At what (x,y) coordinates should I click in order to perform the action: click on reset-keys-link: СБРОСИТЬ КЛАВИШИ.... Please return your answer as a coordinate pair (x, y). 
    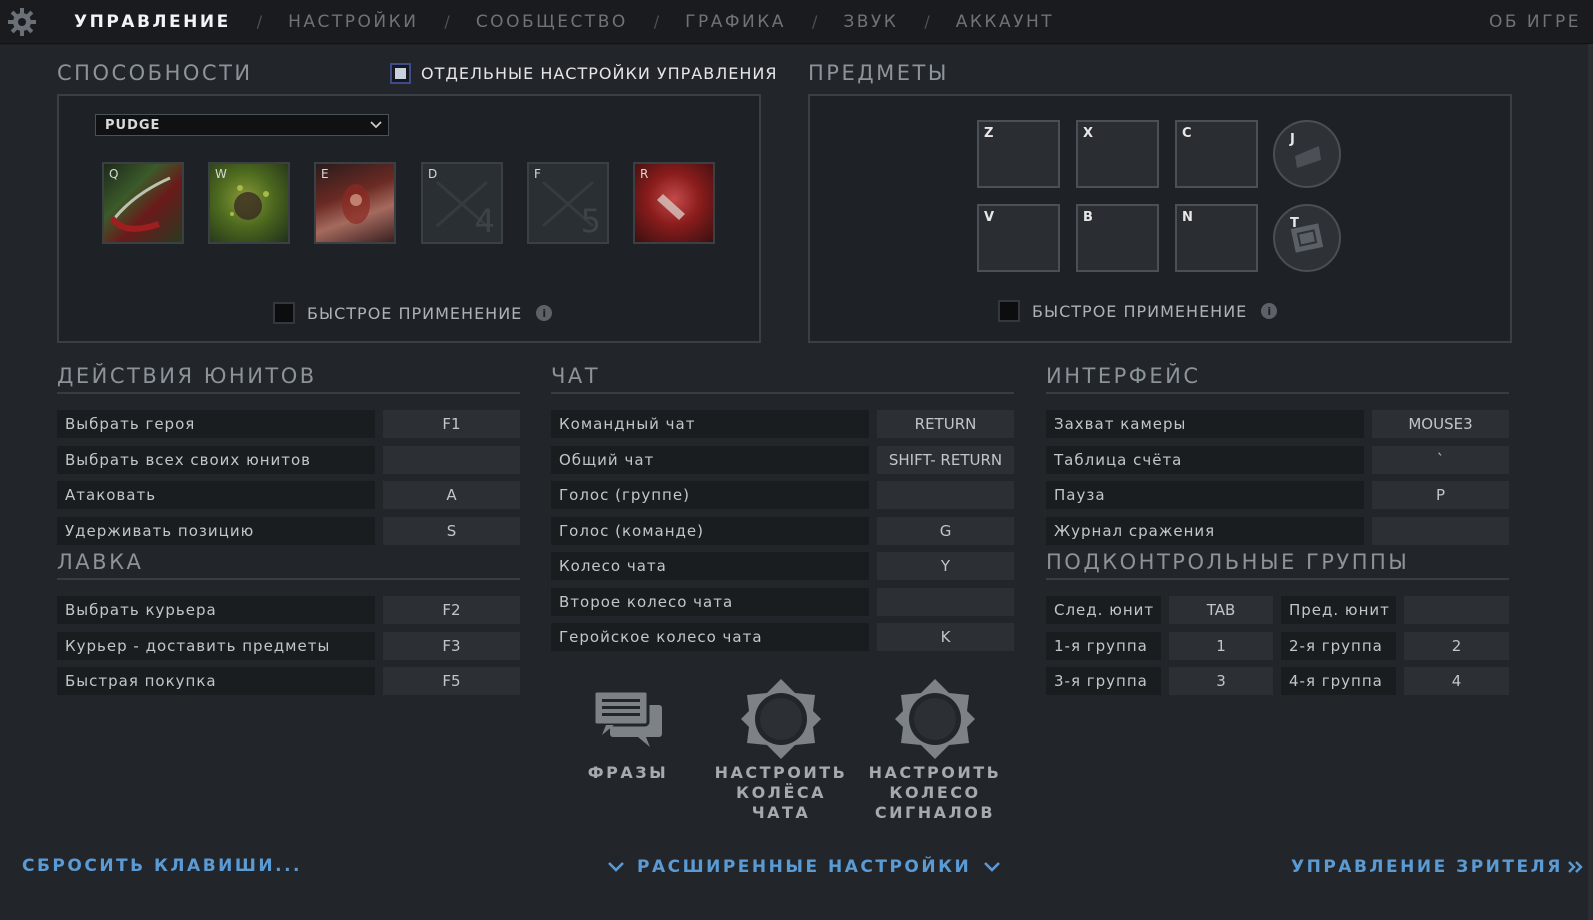
    Looking at the image, I should click on (162, 866).